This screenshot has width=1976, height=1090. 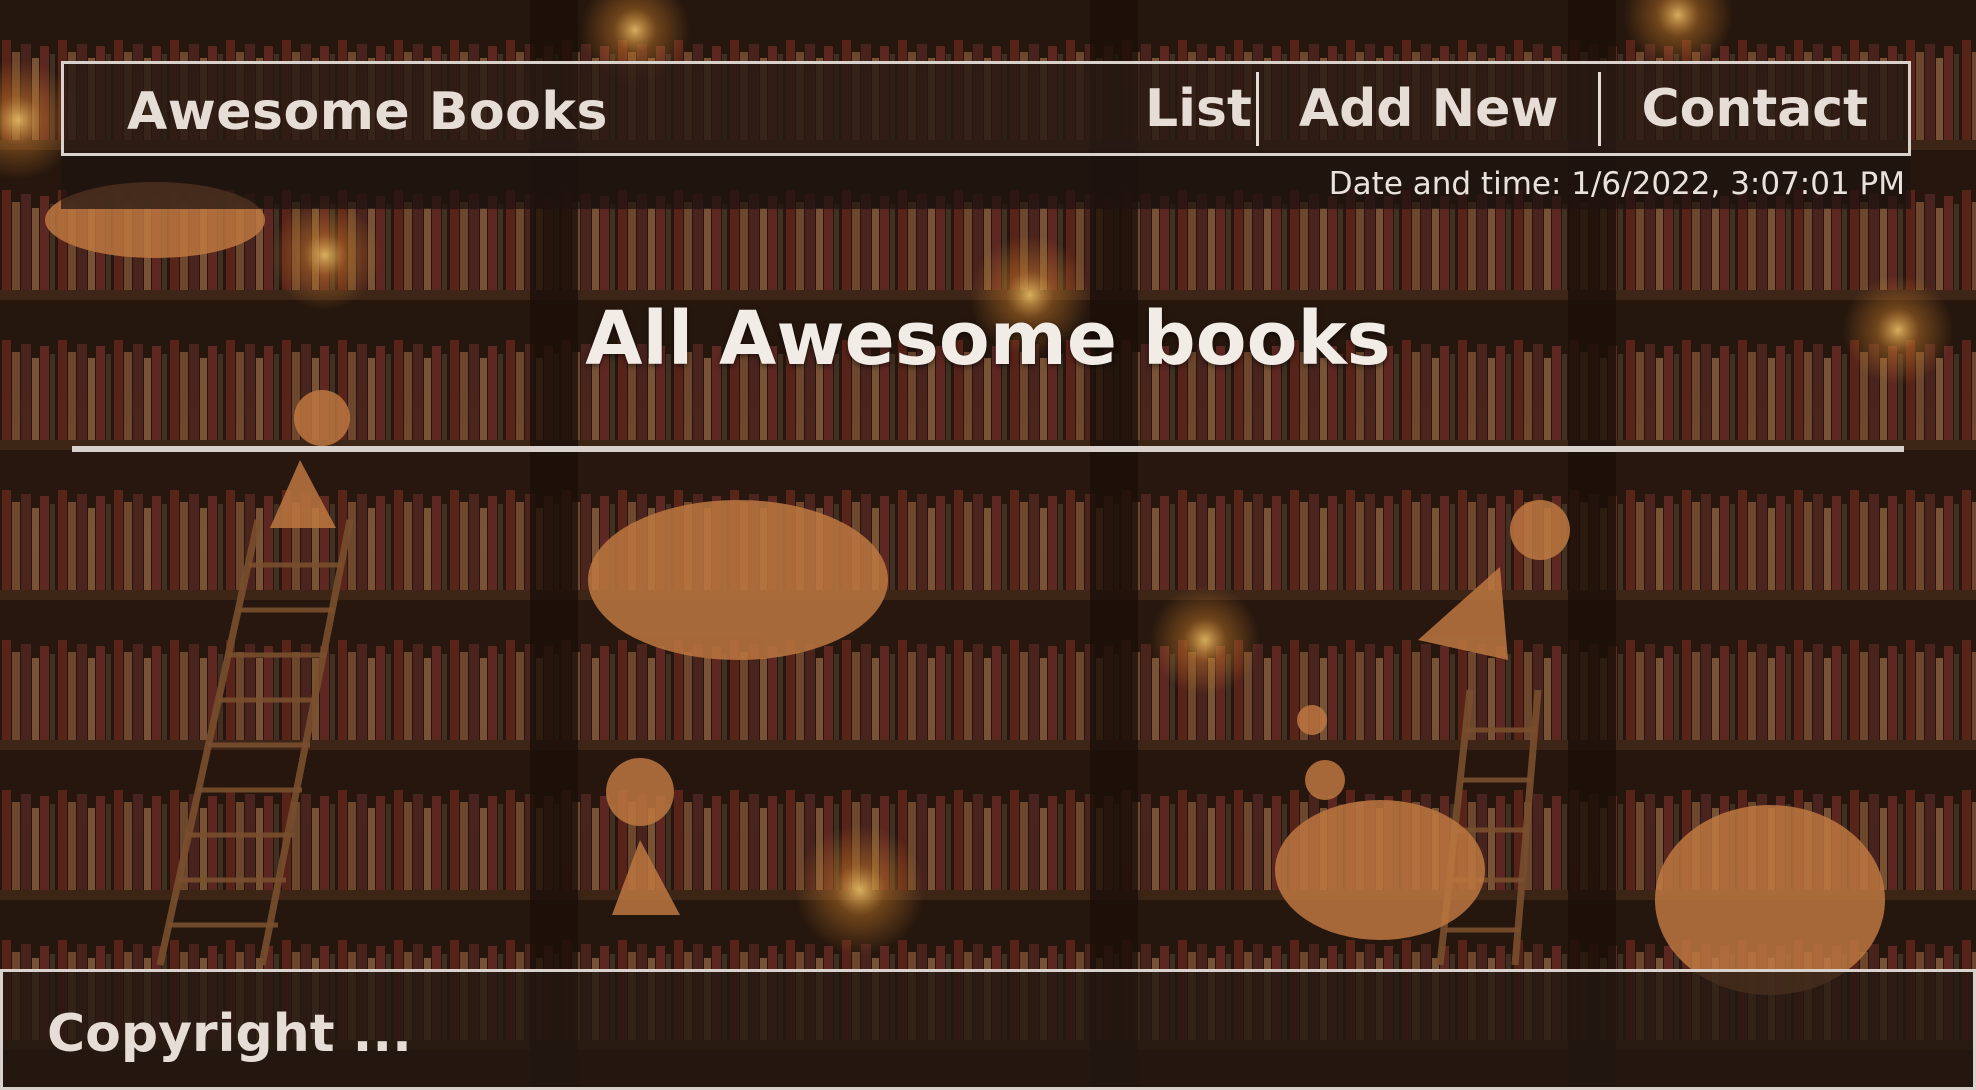 I want to click on datetime-bar: Date and time: 1/6/2022, 3:07:01 PM, so click(x=986, y=182).